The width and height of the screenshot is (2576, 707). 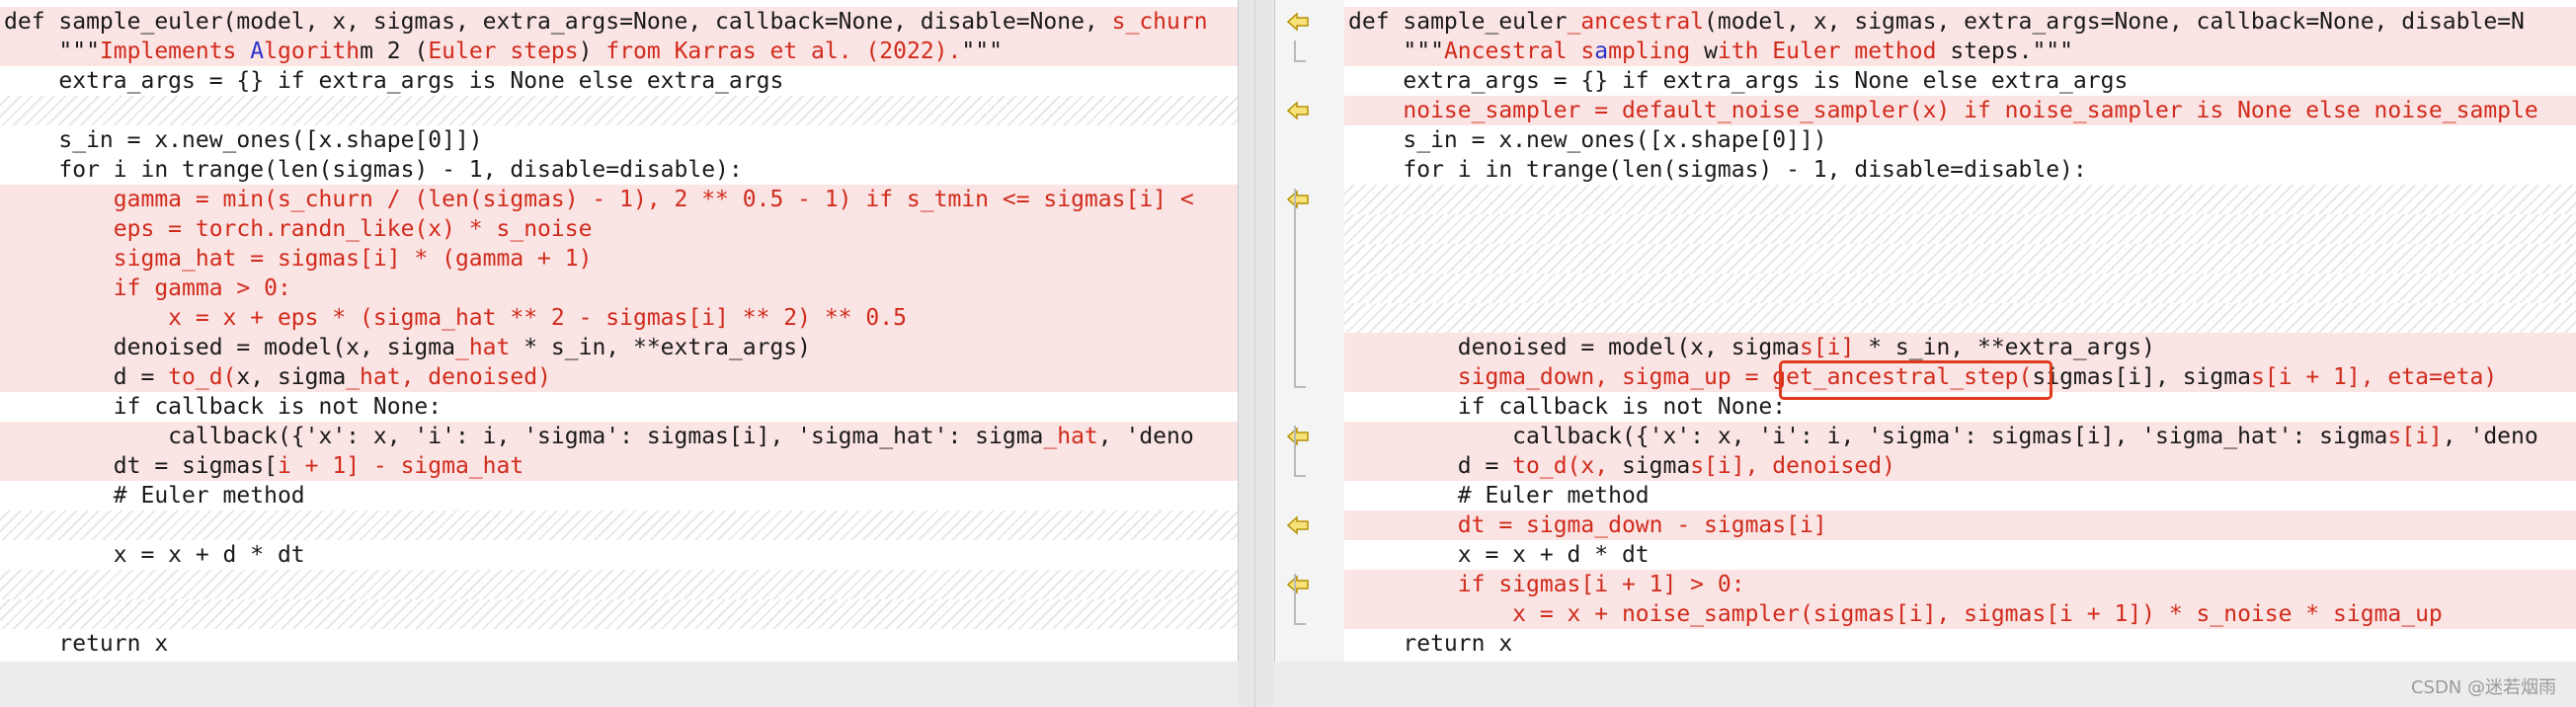 What do you see at coordinates (1546, 584) in the screenshot?
I see `code-token: if sigmas[i + 1] > 0:` at bounding box center [1546, 584].